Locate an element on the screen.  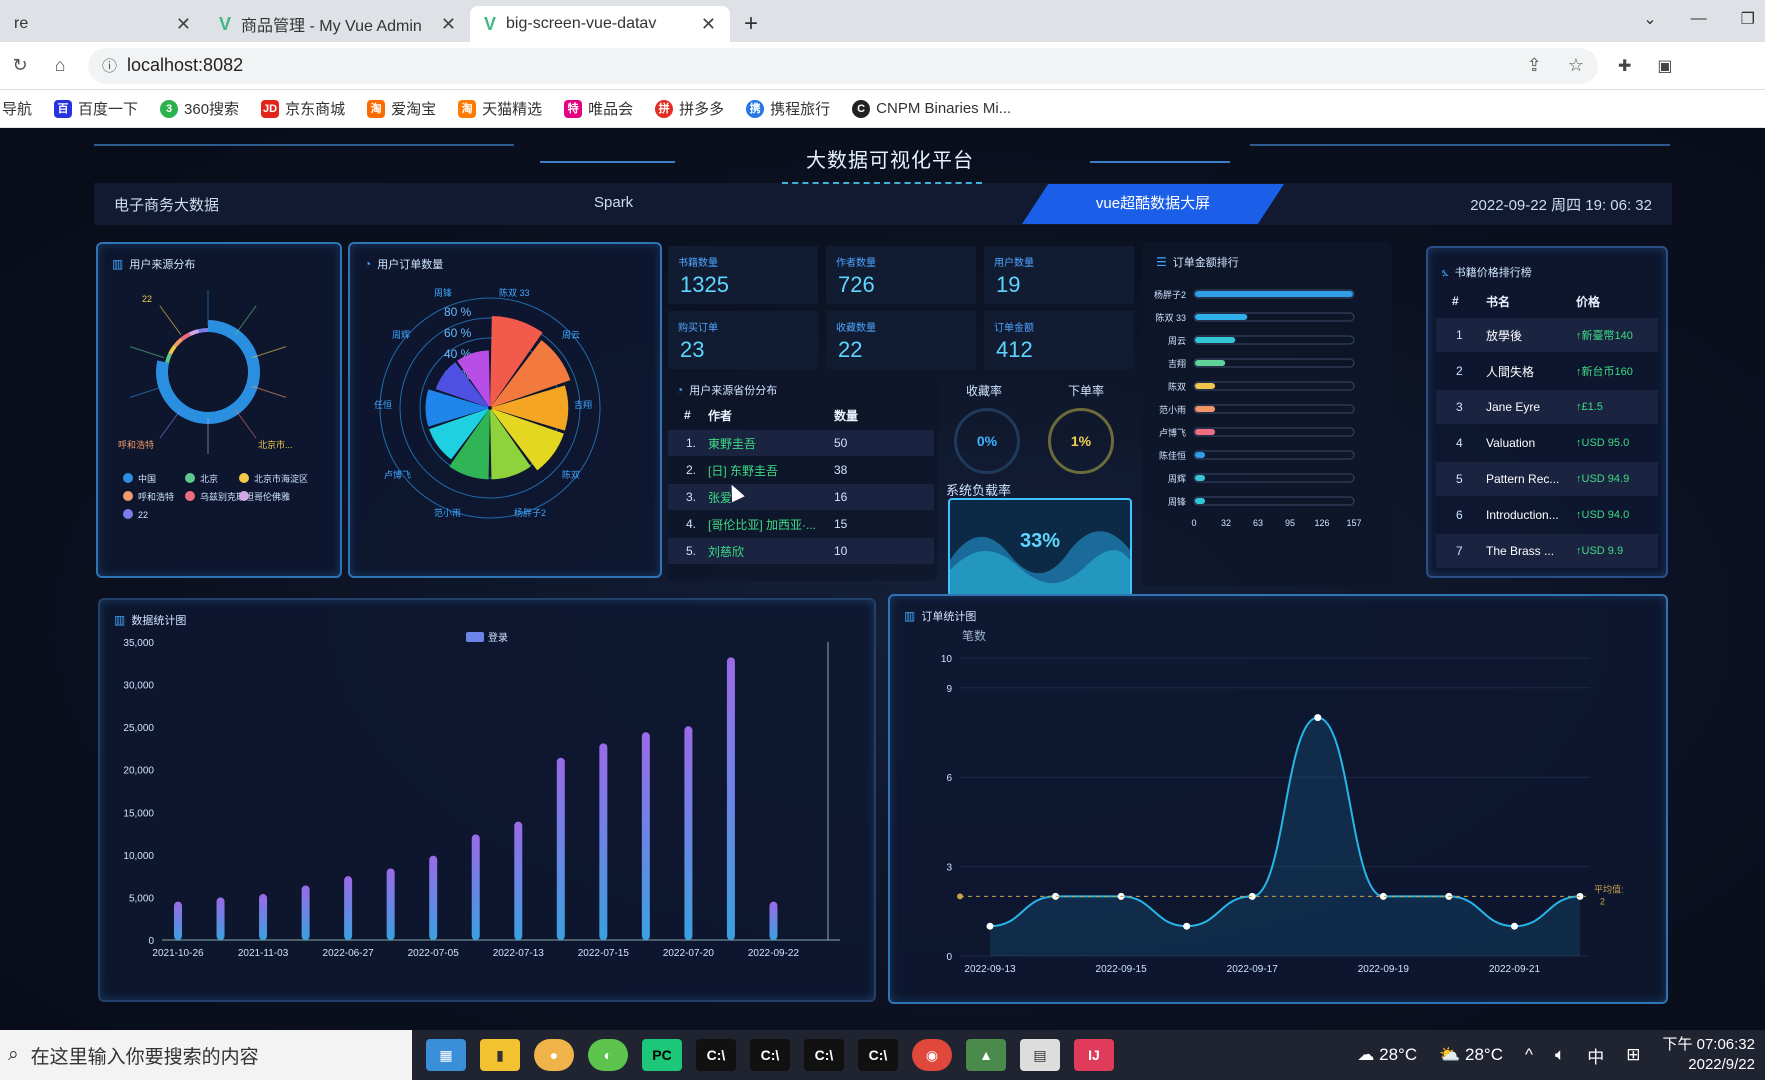
table-row: 4. [哥伦比亚] 加西亚·... 15 is located at coordinates (801, 524).